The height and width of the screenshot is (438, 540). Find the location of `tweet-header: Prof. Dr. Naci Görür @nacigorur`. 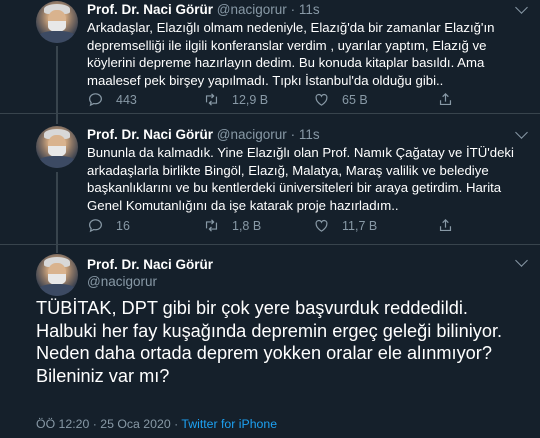

tweet-header: Prof. Dr. Naci Görür @nacigorur is located at coordinates (150, 273).